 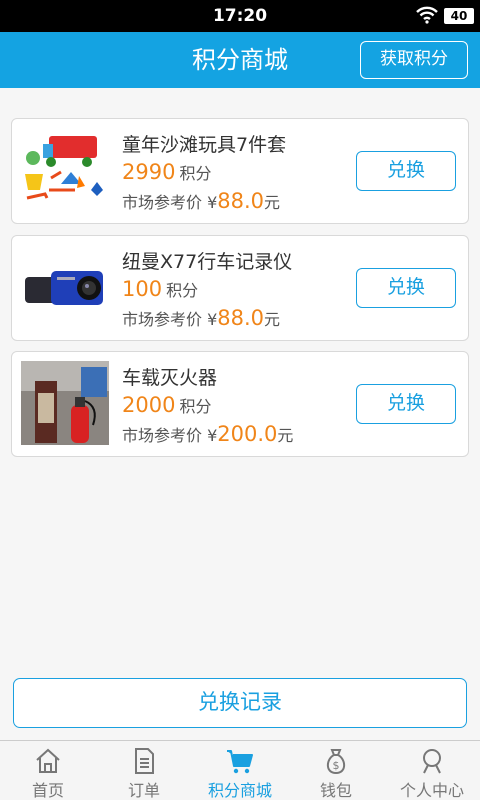 What do you see at coordinates (240, 762) in the screenshot?
I see `cart-icon` at bounding box center [240, 762].